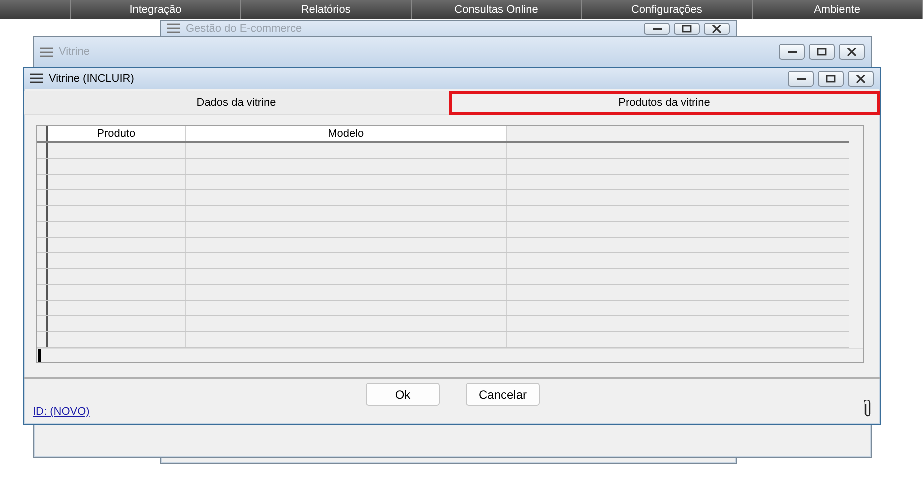 The width and height of the screenshot is (923, 481). What do you see at coordinates (75, 52) in the screenshot?
I see `window-title: Vitrine` at bounding box center [75, 52].